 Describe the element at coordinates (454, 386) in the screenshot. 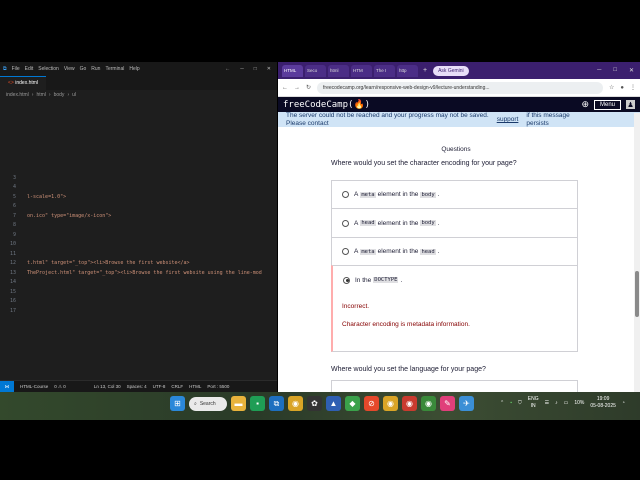

I see `answer-option` at that location.